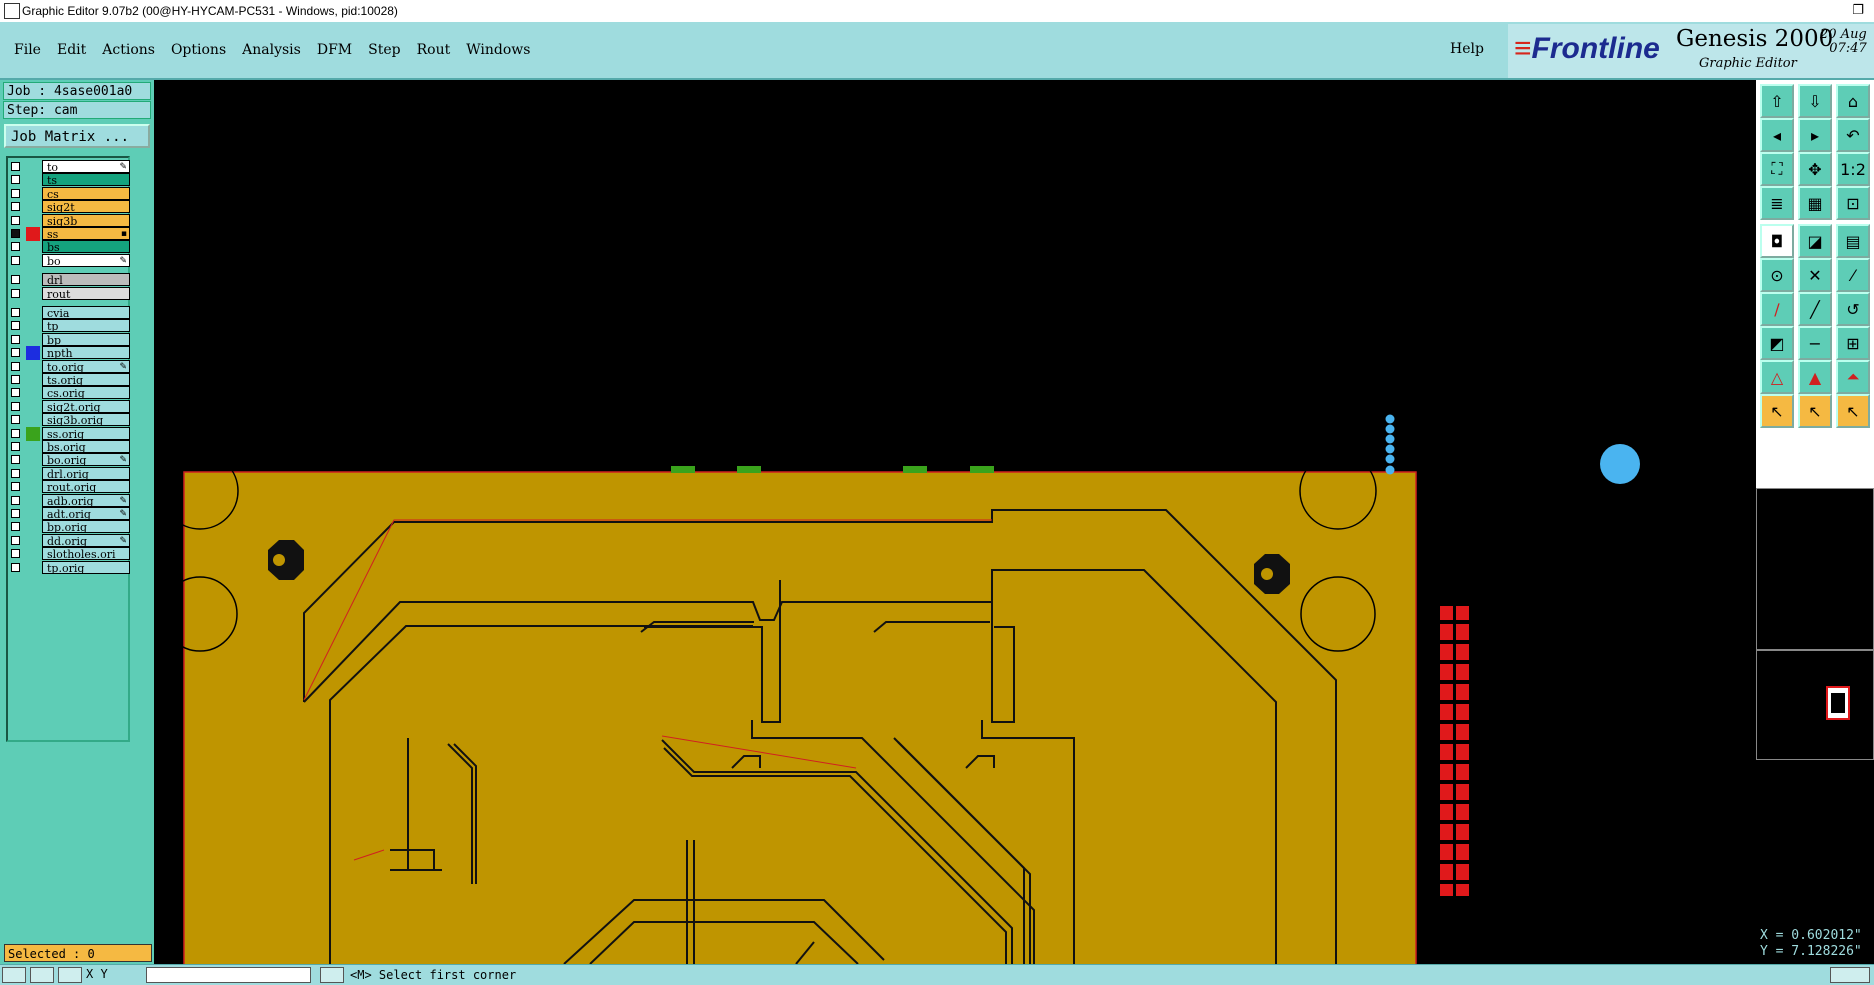 The height and width of the screenshot is (985, 1874). Describe the element at coordinates (271, 50) in the screenshot. I see `menu-analysis: Analysis` at that location.